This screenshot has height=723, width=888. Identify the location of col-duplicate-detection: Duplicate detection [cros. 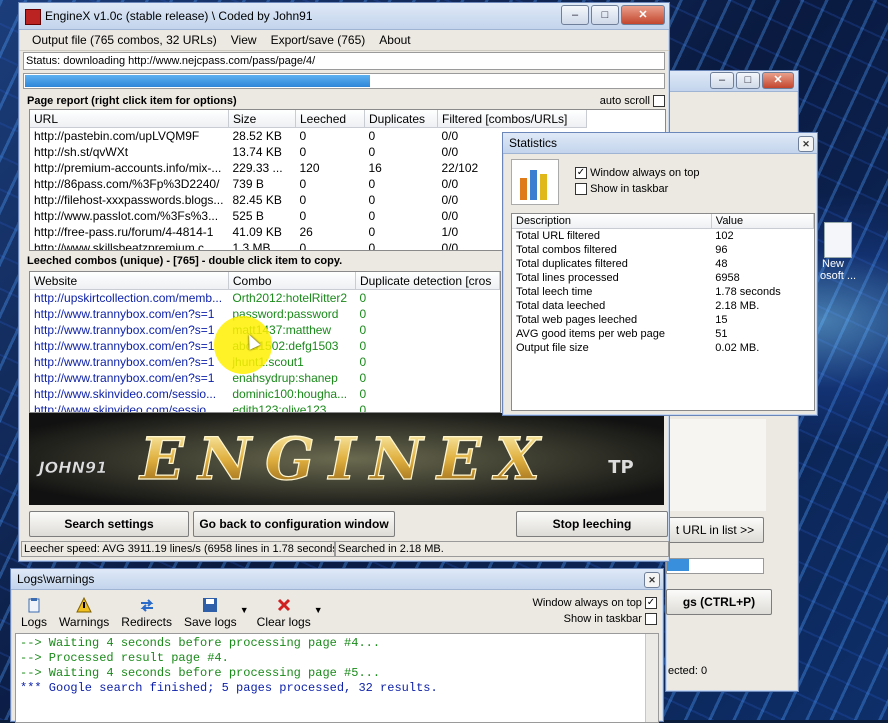
(427, 281).